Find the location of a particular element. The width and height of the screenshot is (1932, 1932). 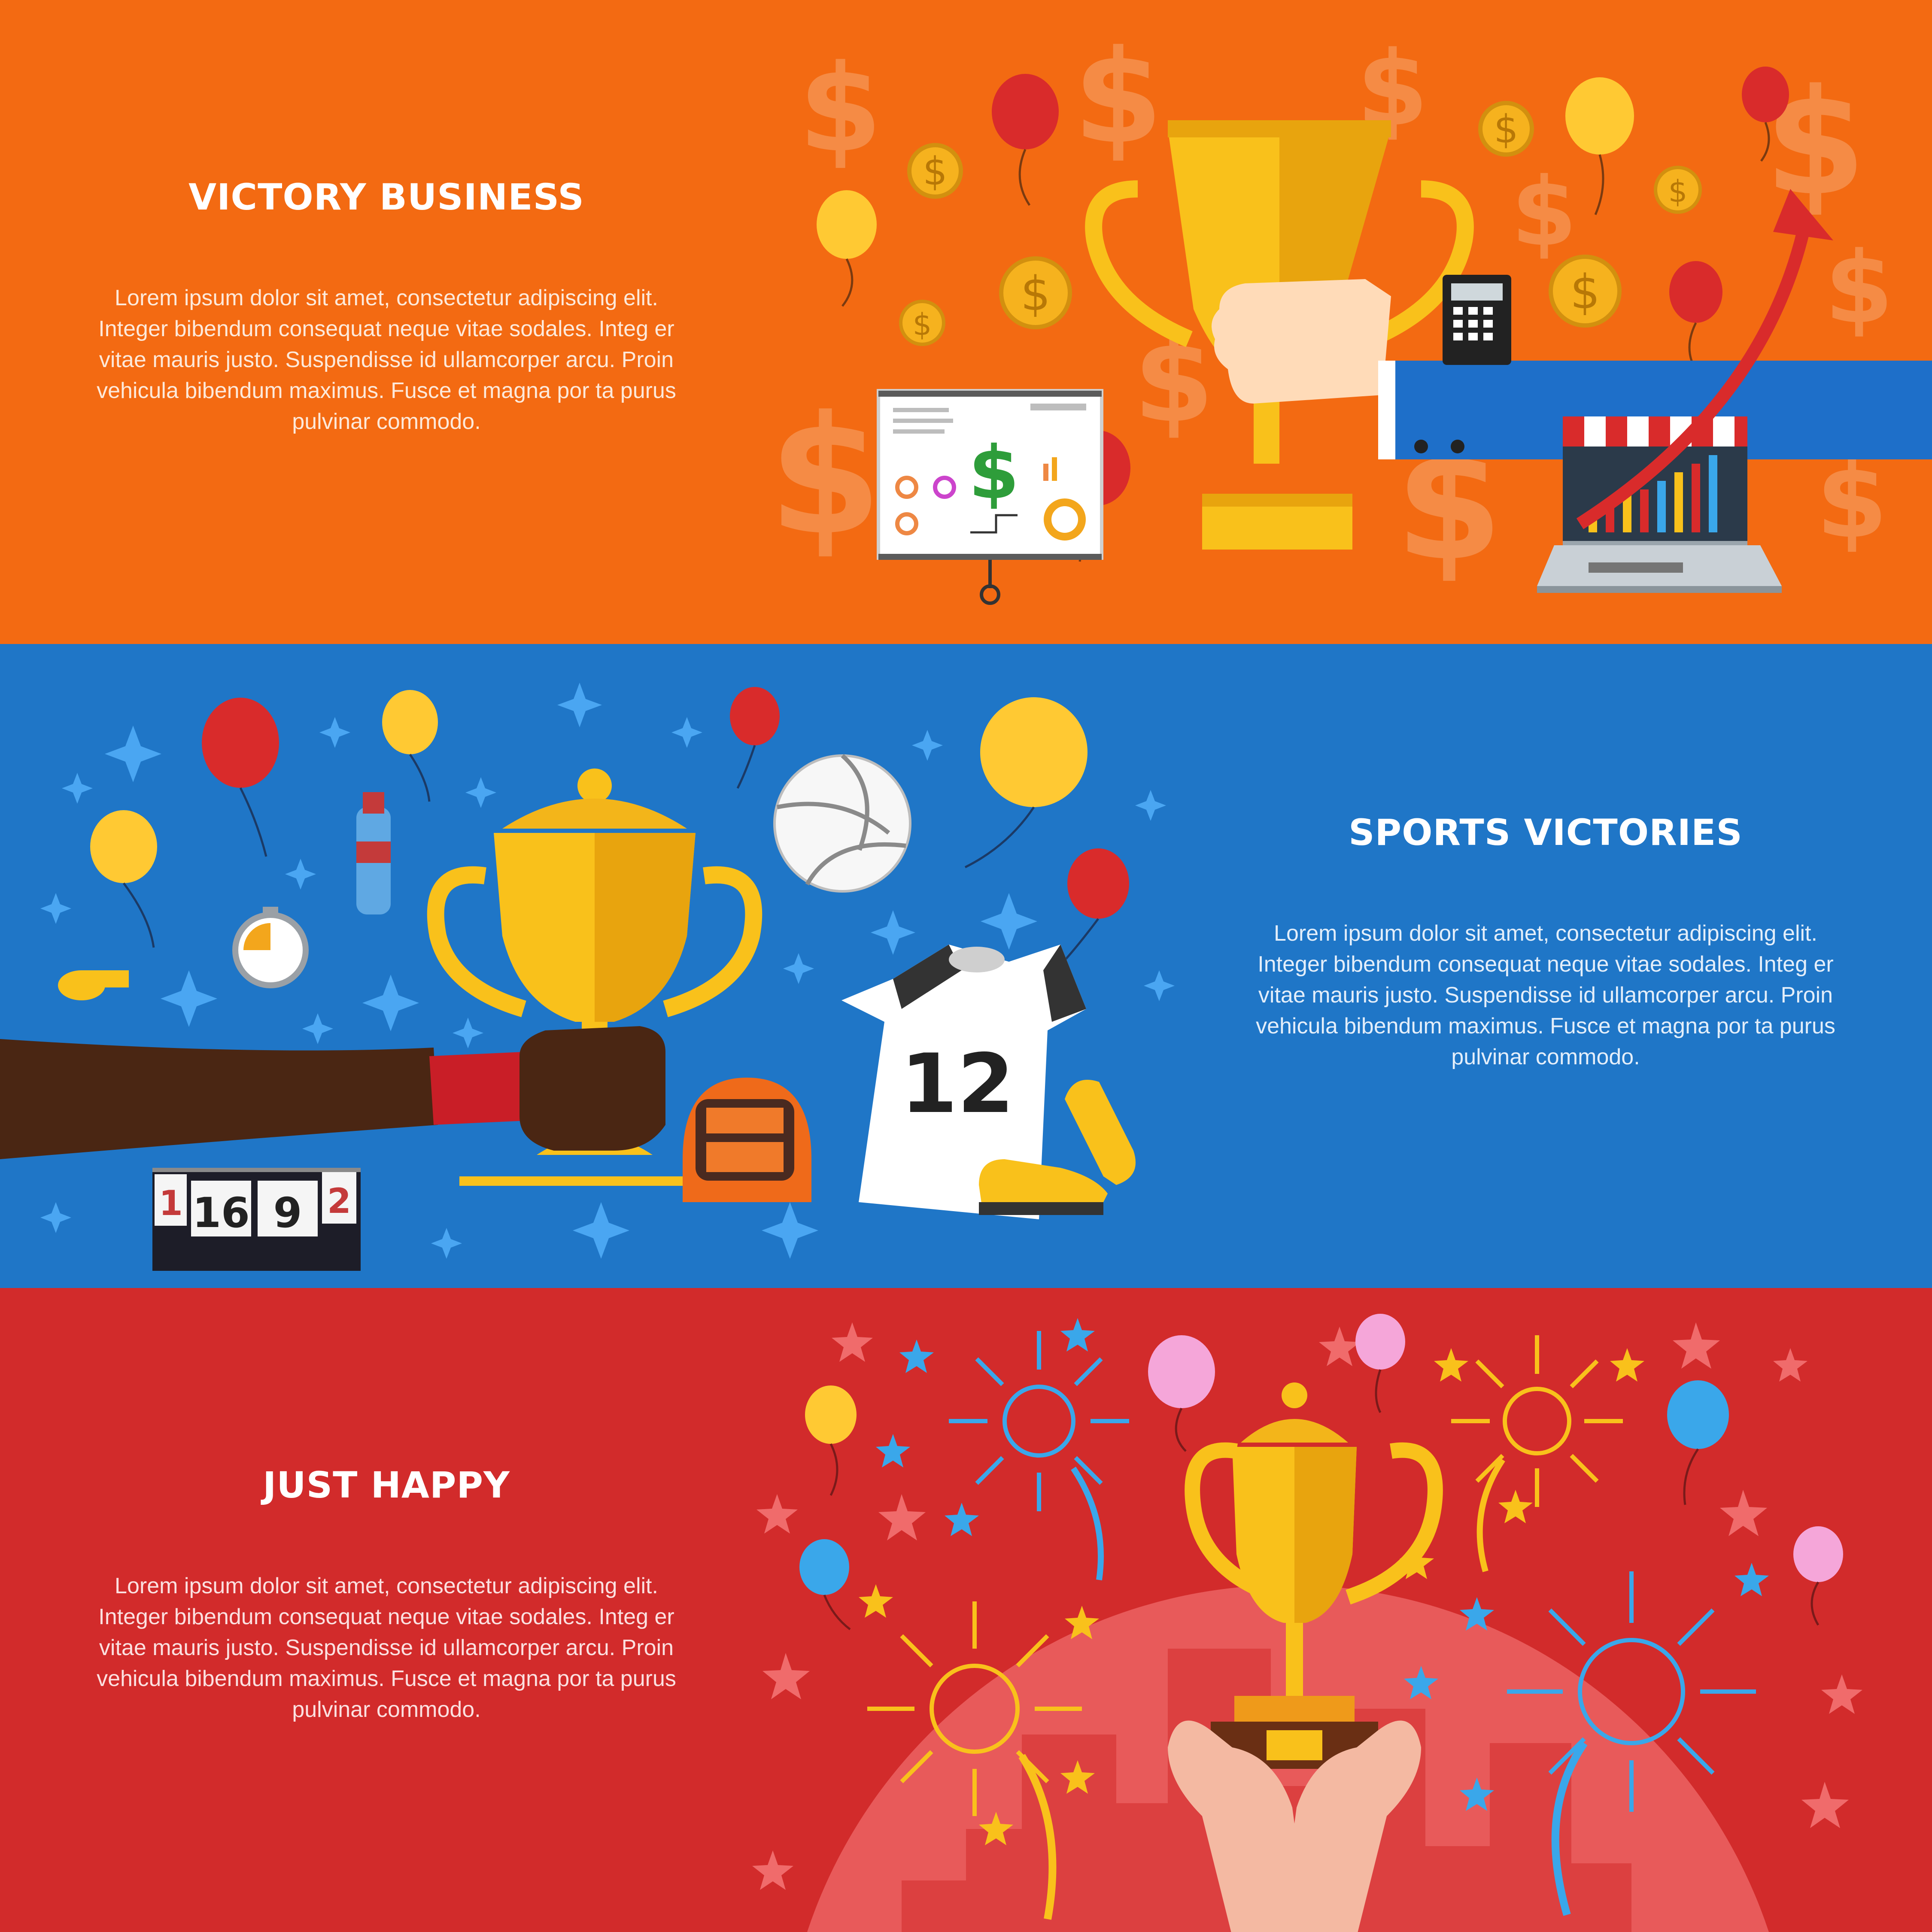

water-bottle-icon is located at coordinates (374, 853).